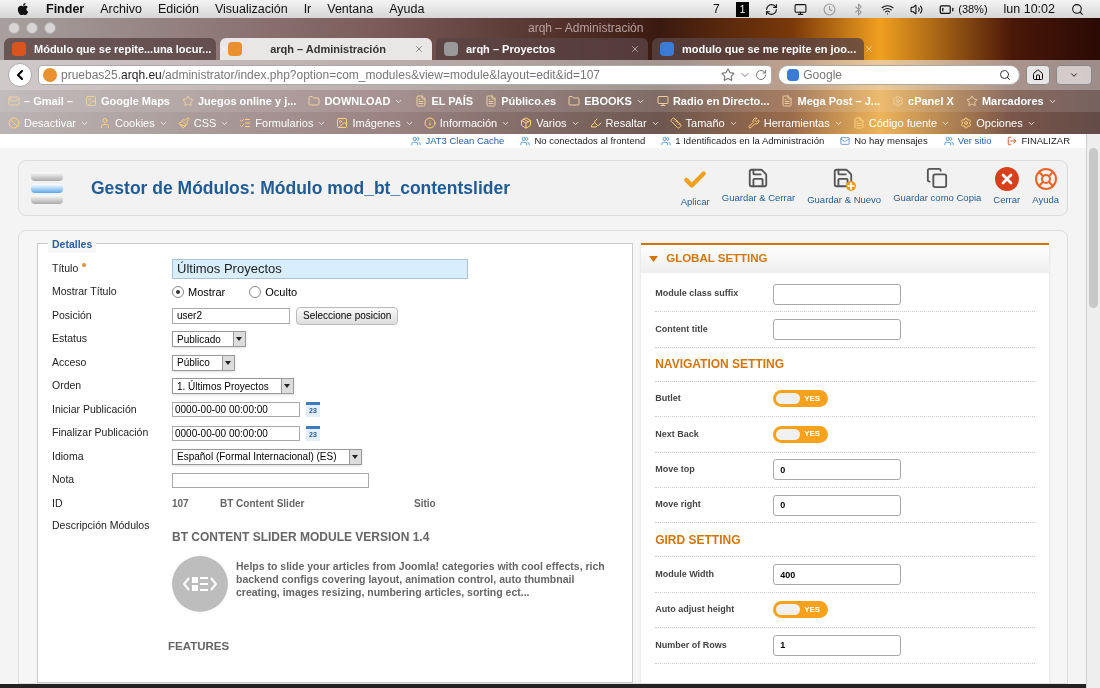  What do you see at coordinates (796, 123) in the screenshot?
I see `toolbar-menu: Herramientas` at bounding box center [796, 123].